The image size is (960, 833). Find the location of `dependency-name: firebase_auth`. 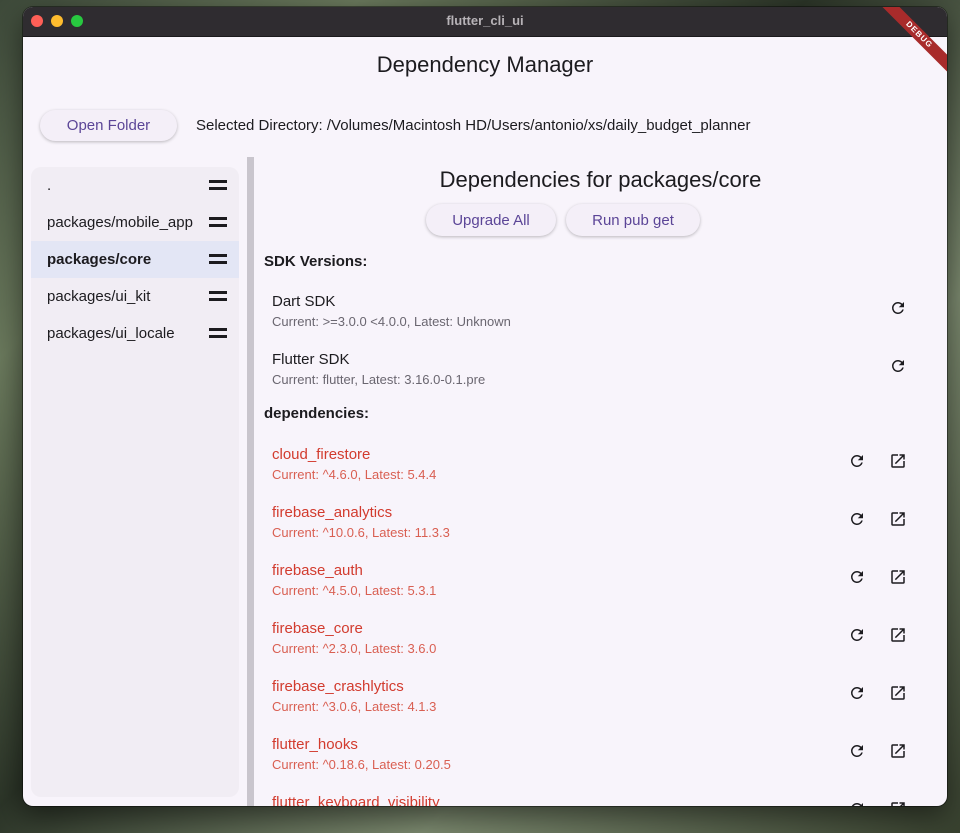

dependency-name: firebase_auth is located at coordinates (317, 570).